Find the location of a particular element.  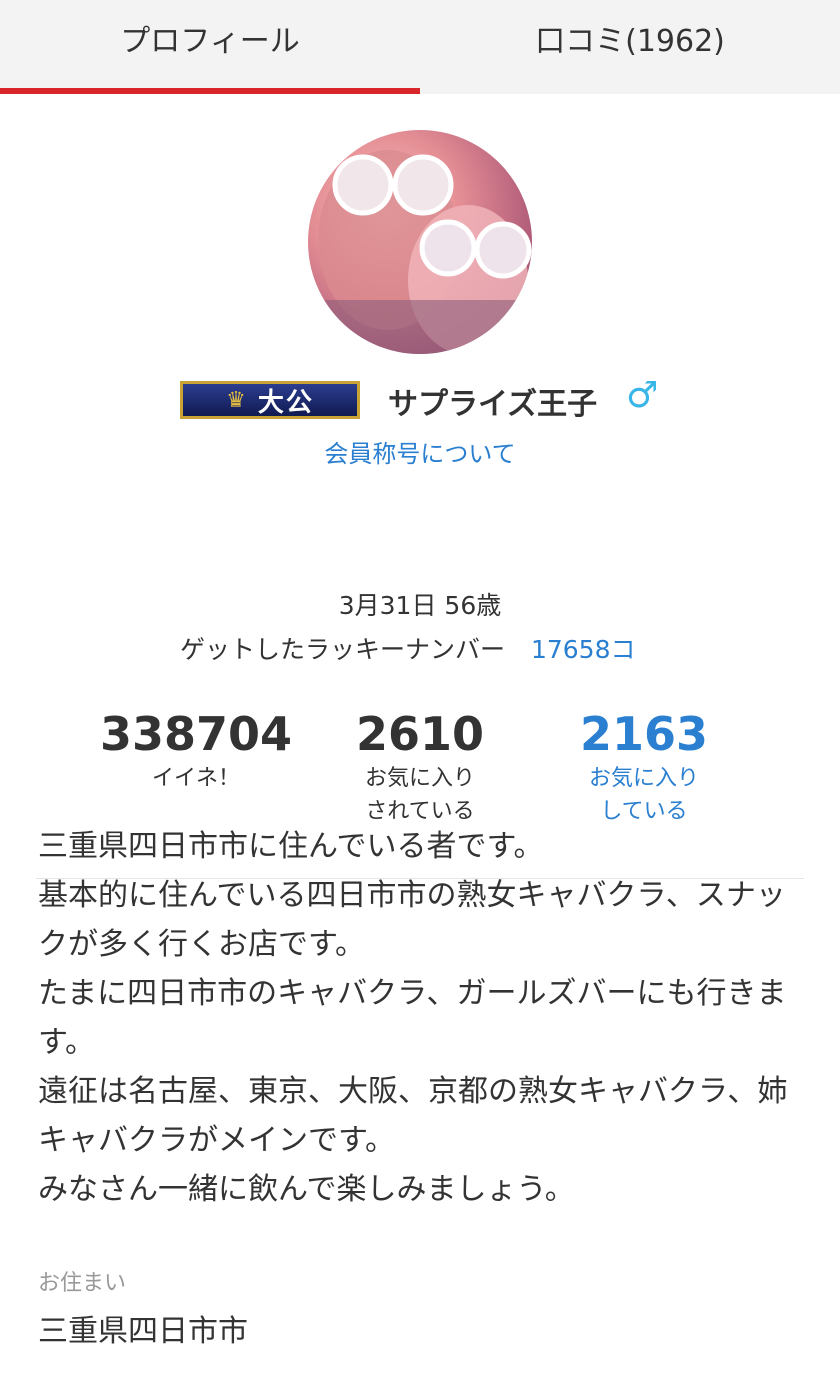

tab-bar: プロフィール 口コミ(1962) is located at coordinates (420, 47).